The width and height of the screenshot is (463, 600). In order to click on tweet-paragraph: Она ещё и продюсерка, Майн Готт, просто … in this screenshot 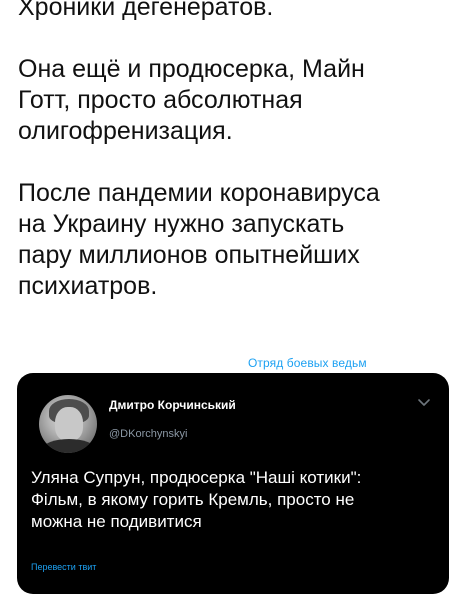, I will do `click(191, 100)`.